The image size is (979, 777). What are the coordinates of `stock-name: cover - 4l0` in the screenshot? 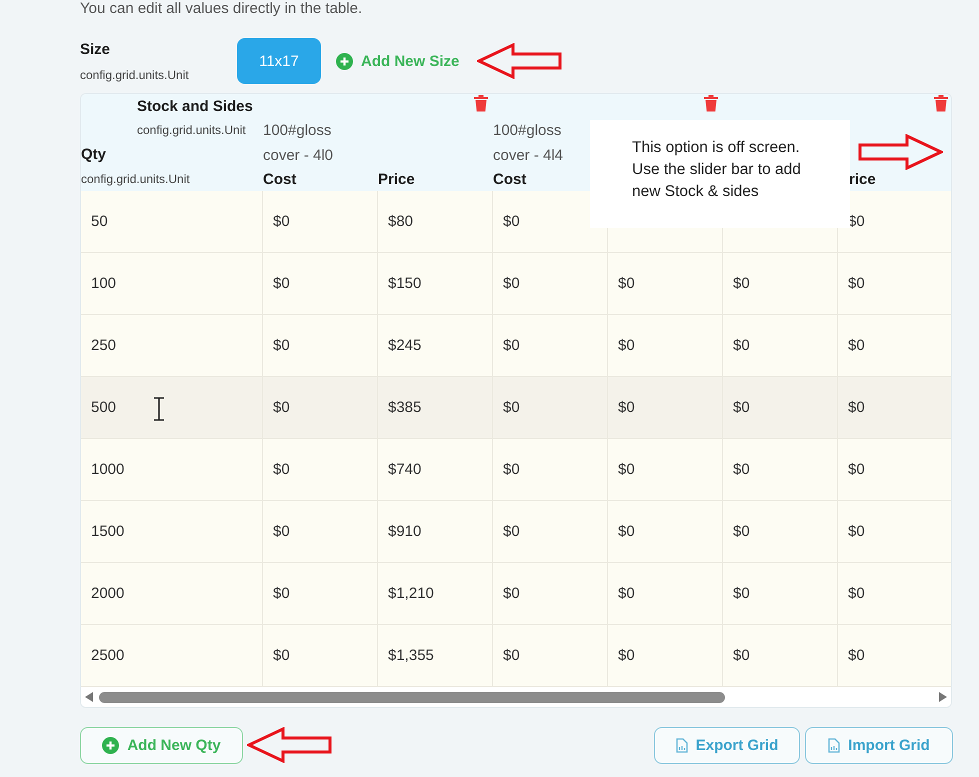 It's located at (298, 156).